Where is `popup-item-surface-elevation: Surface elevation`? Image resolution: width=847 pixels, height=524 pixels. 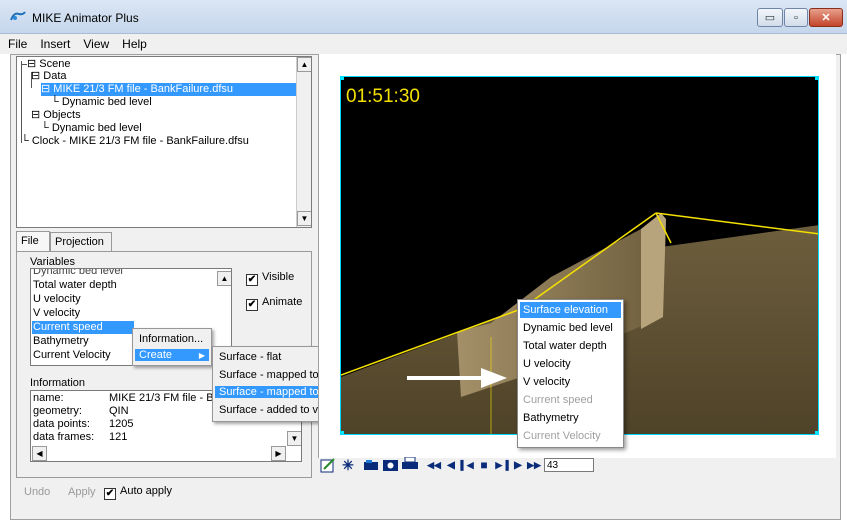 popup-item-surface-elevation: Surface elevation is located at coordinates (570, 310).